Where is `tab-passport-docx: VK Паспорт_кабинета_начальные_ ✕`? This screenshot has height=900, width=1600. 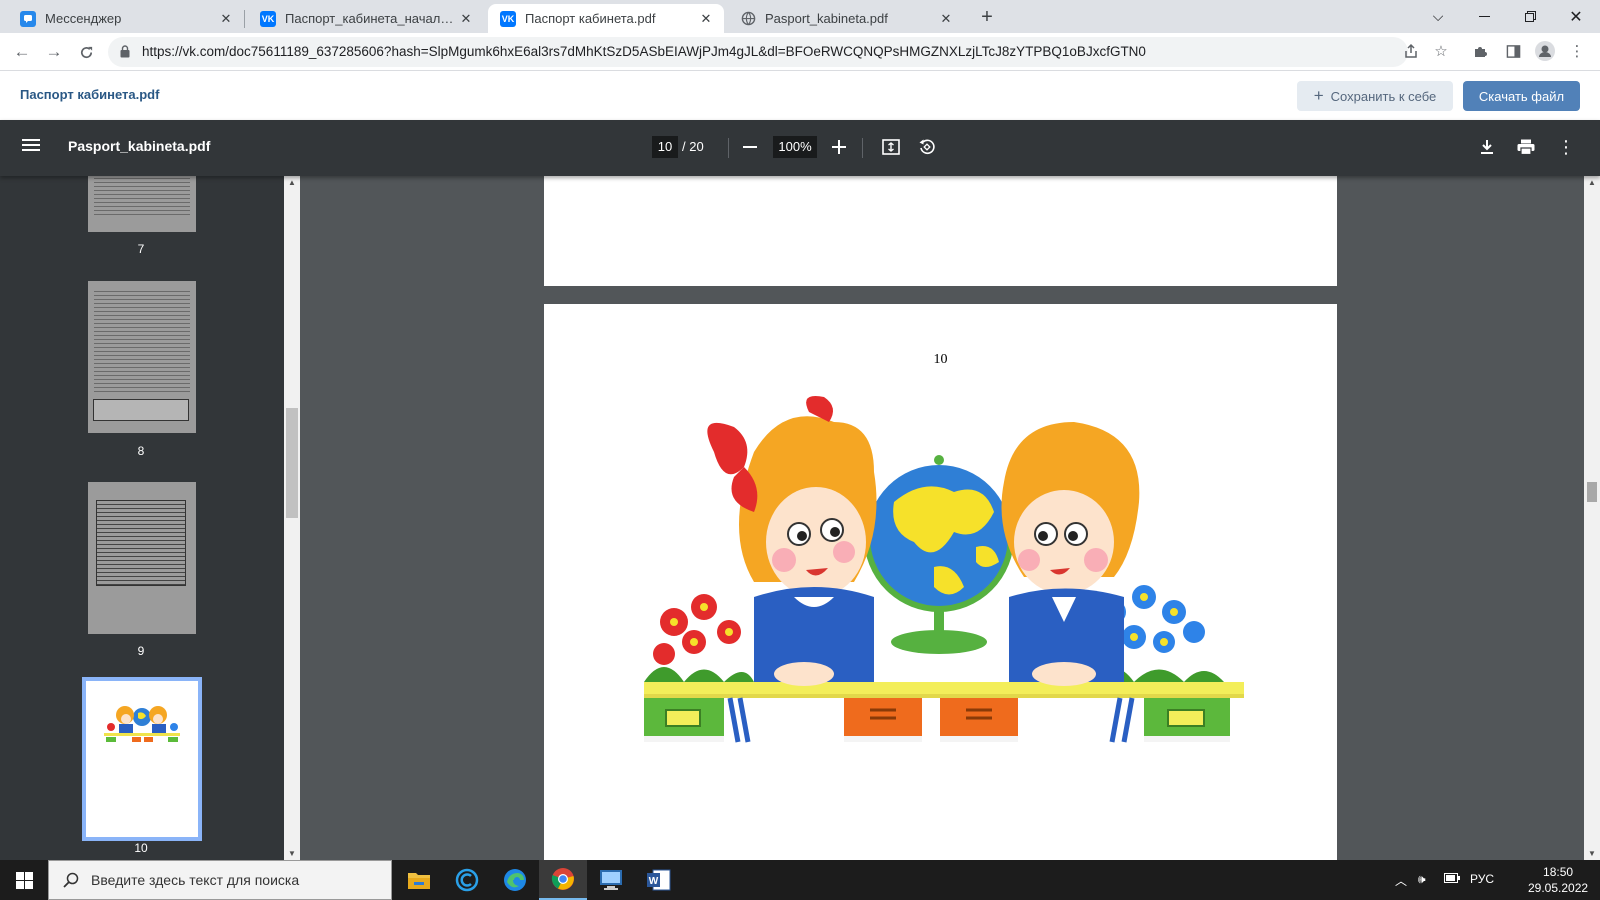 tab-passport-docx: VK Паспорт_кабинета_начальные_ ✕ is located at coordinates (366, 18).